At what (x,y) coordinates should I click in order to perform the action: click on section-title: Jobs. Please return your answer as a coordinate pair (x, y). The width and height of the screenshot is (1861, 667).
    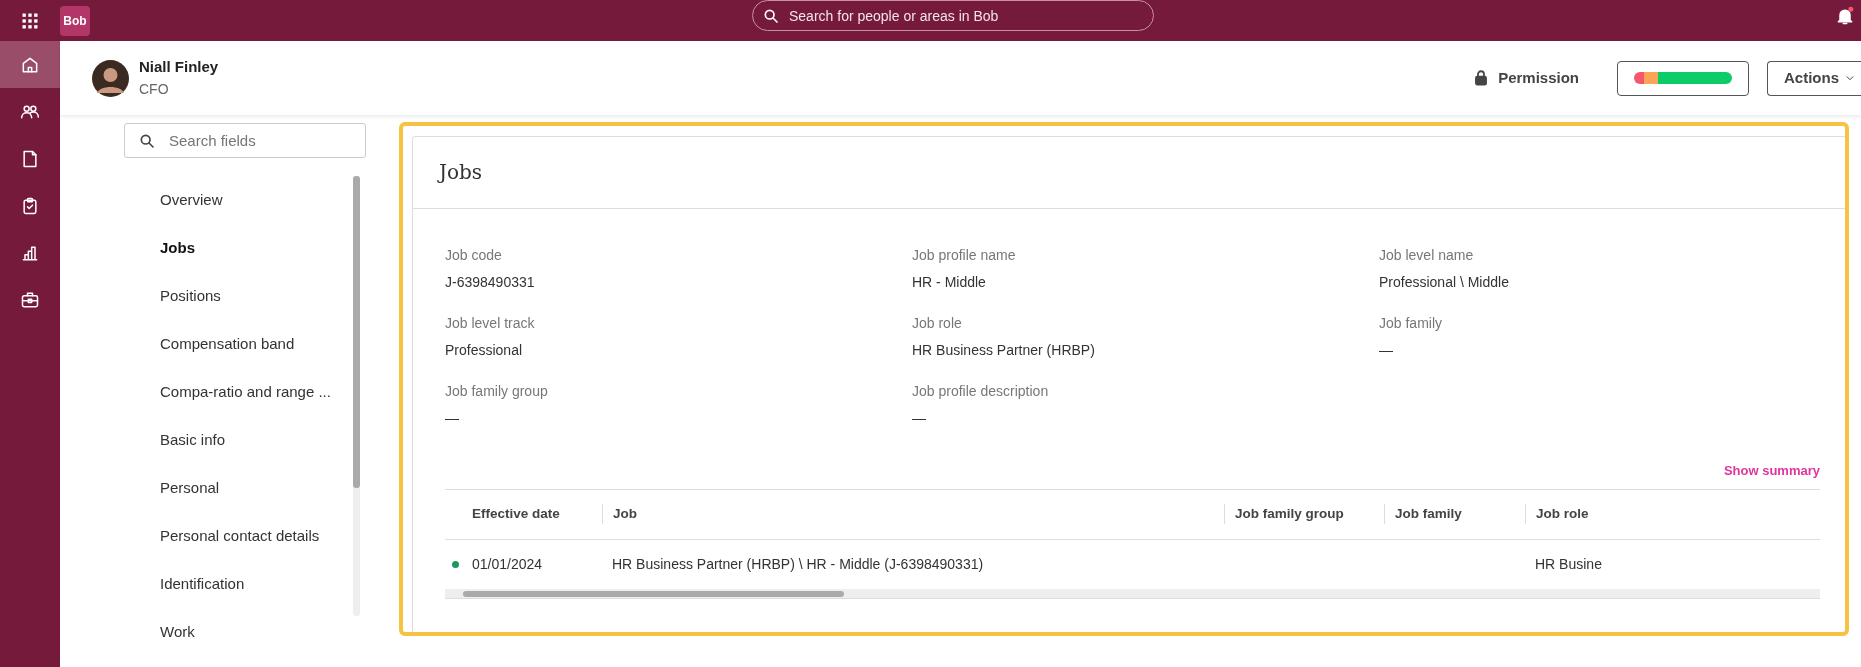
    Looking at the image, I should click on (1129, 173).